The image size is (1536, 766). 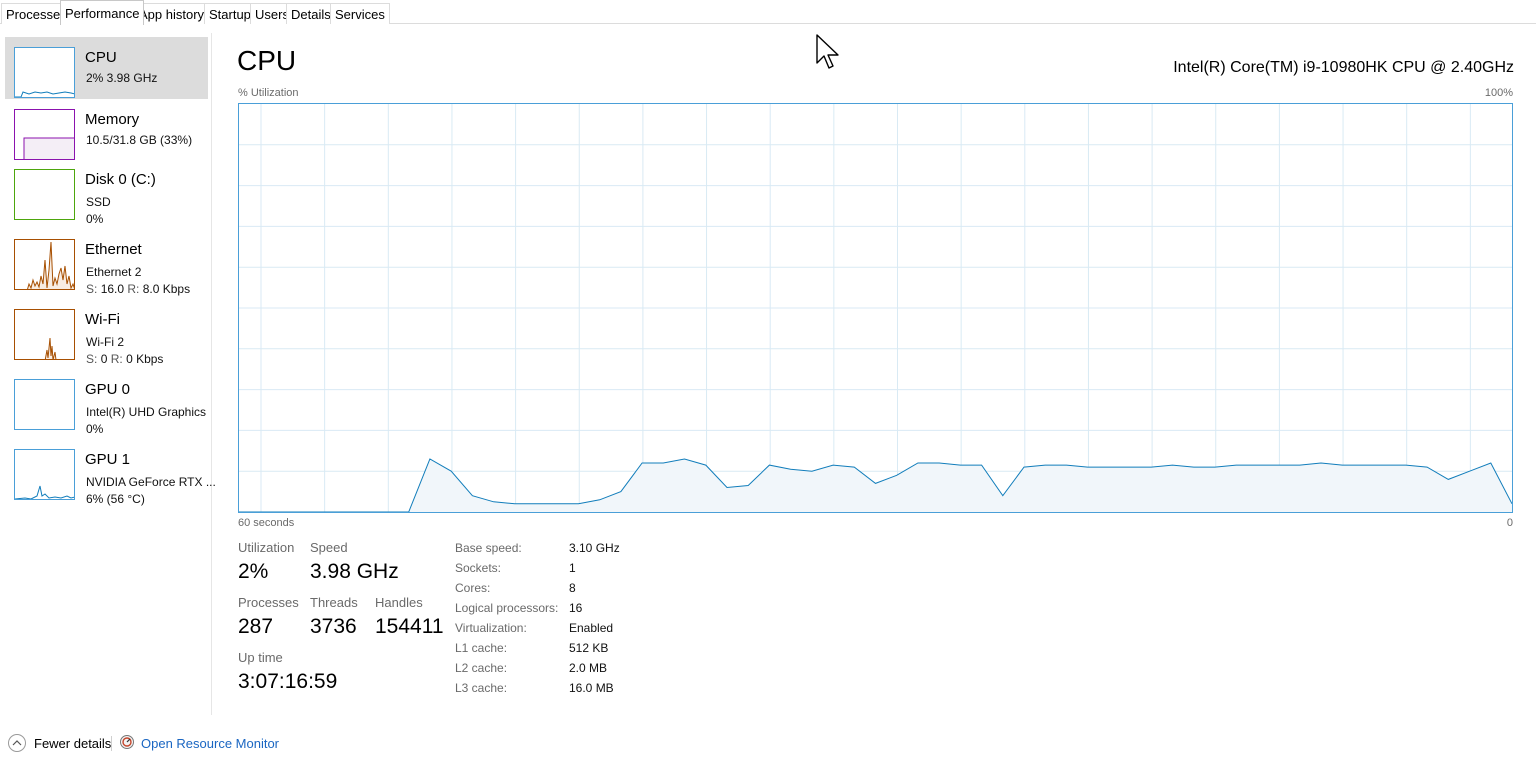 I want to click on spec-label-sockets: Sockets:, so click(x=478, y=568).